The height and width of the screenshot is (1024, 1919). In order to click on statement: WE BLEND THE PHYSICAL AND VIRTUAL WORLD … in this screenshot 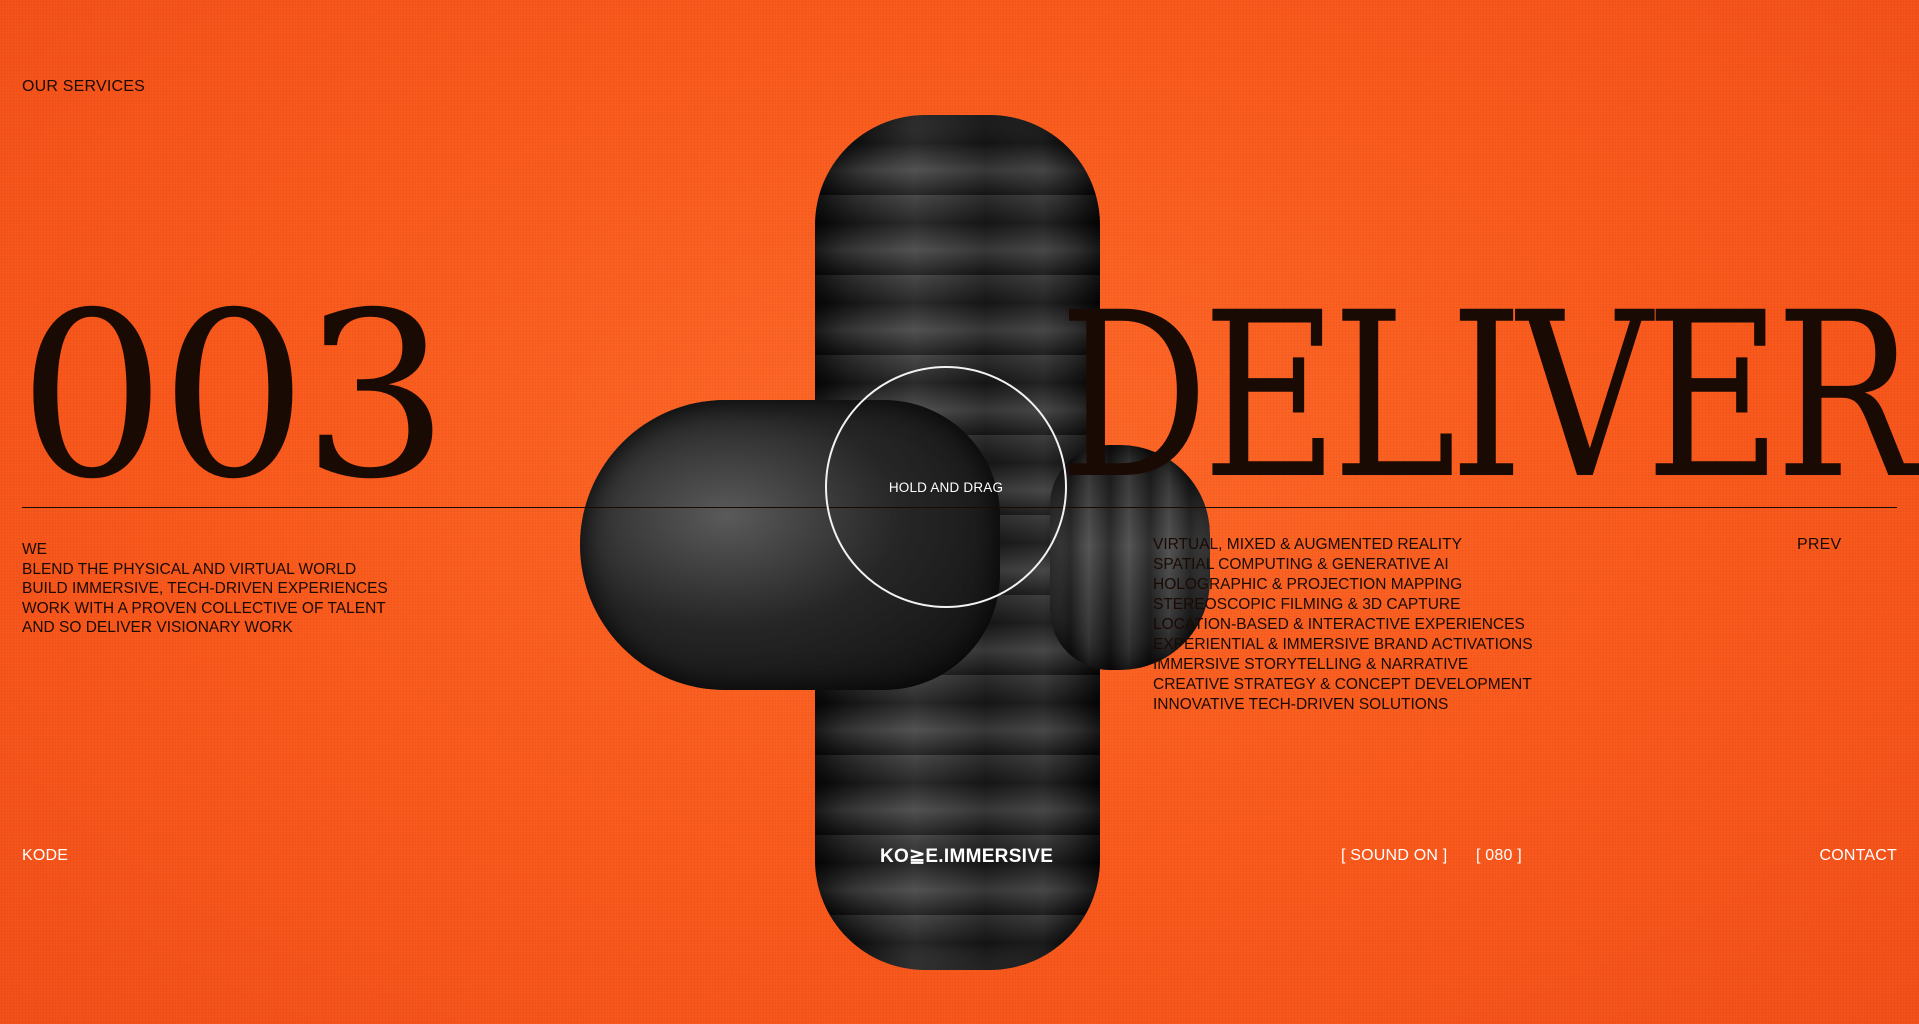, I will do `click(205, 589)`.